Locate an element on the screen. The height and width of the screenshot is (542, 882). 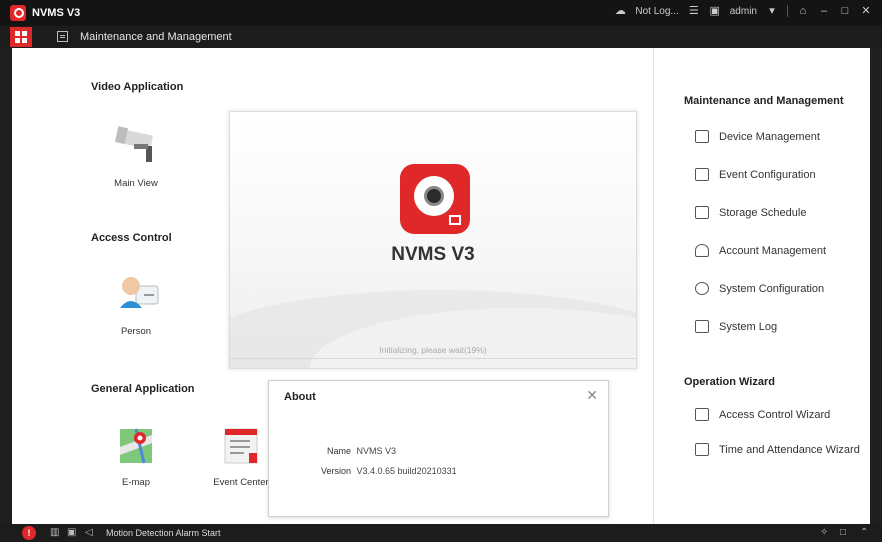
collapse-icon: ⌃ is located at coordinates (864, 532).